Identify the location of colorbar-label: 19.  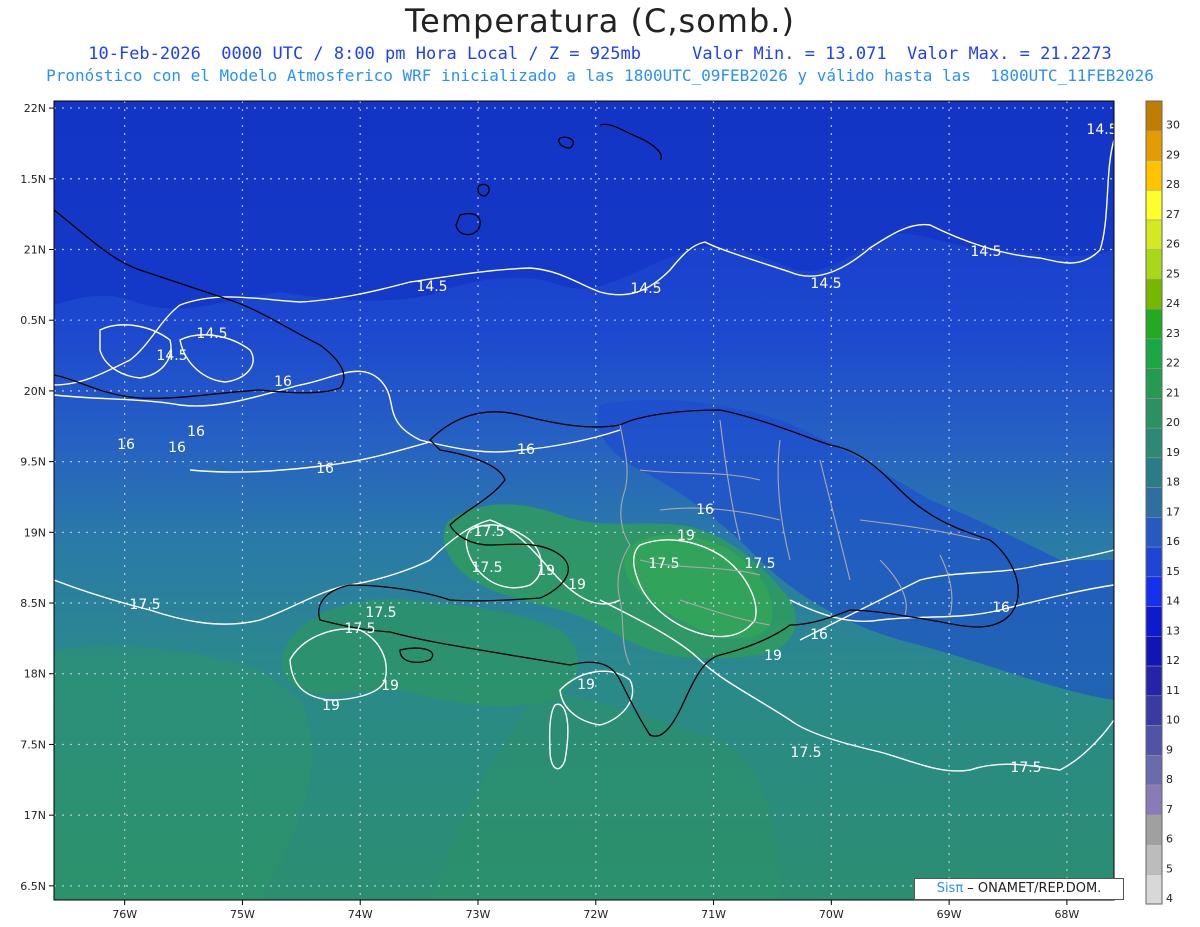
(1173, 452).